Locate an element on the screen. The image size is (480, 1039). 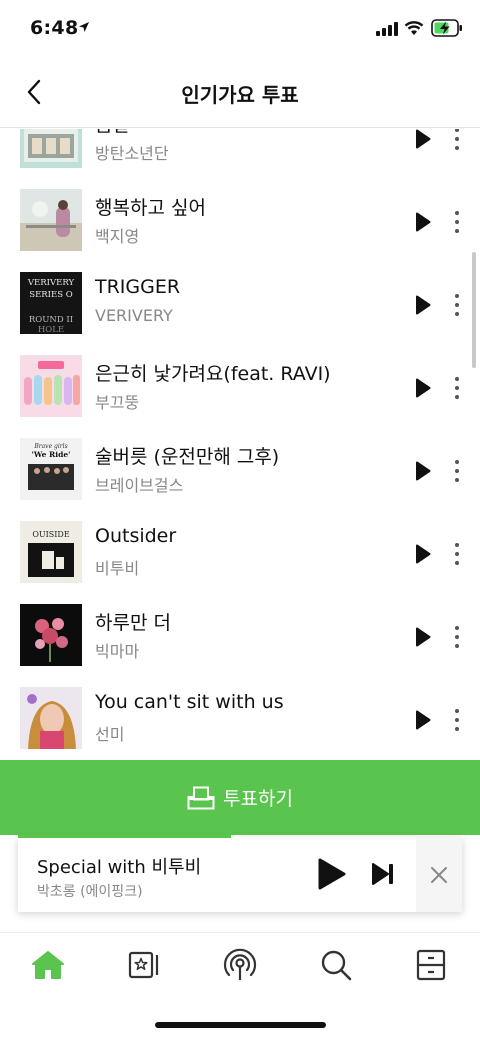
song-title: 은근히 낯가려요(feat. RAVI) is located at coordinates (213, 374).